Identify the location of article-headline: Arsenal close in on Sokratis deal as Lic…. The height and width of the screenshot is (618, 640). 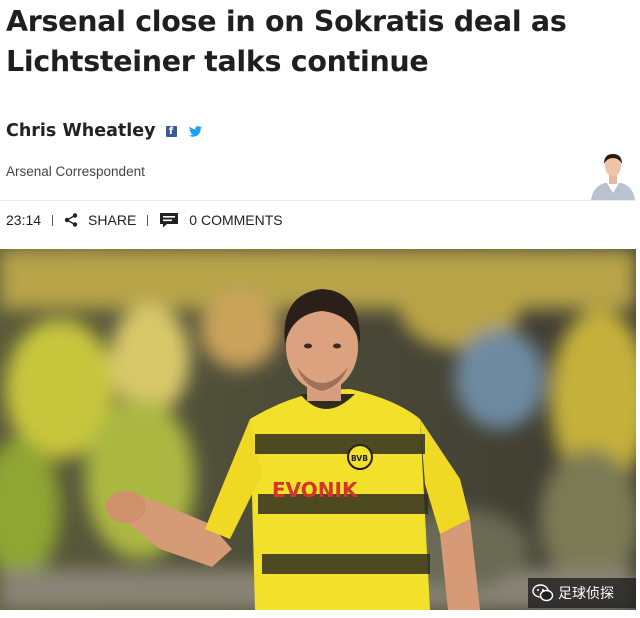
(286, 41).